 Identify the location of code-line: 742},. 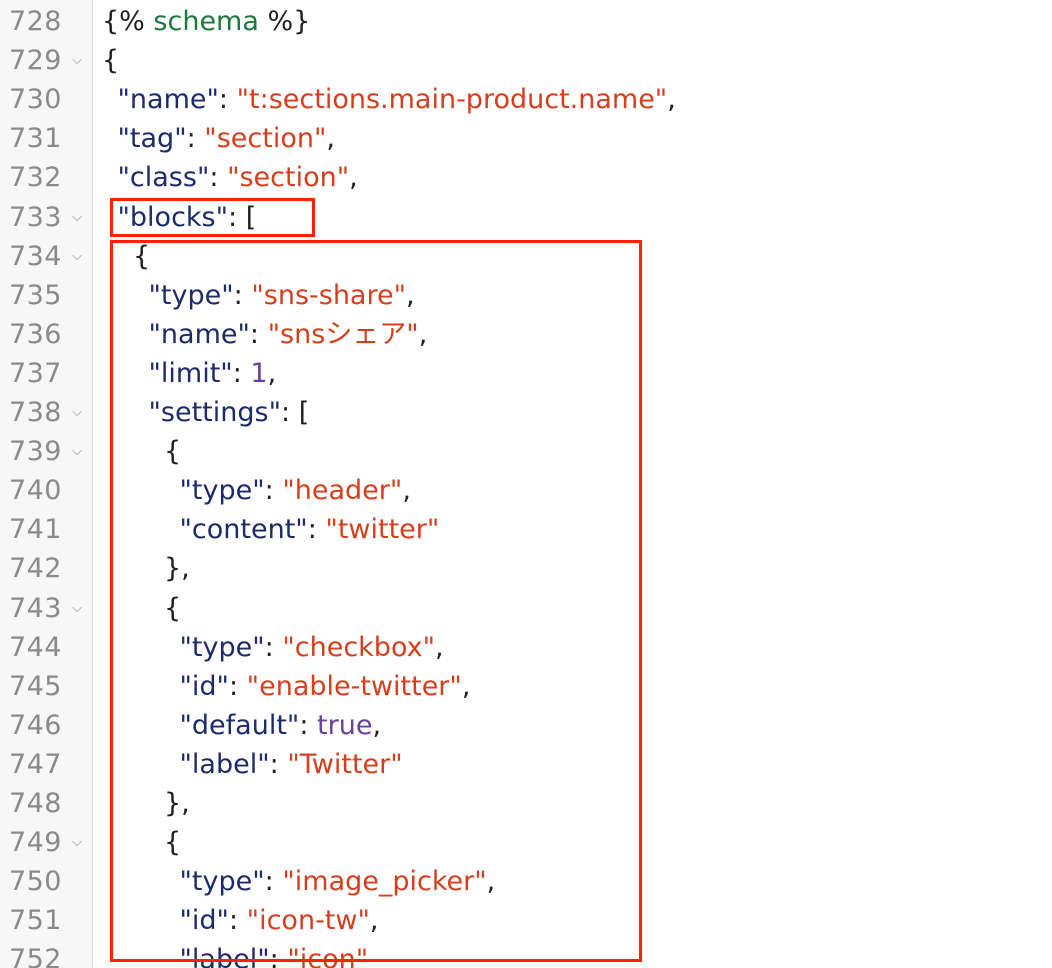
(526, 568).